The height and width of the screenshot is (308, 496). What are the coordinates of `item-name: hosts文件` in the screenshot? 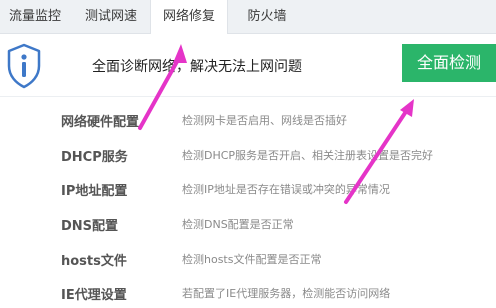 It's located at (94, 261).